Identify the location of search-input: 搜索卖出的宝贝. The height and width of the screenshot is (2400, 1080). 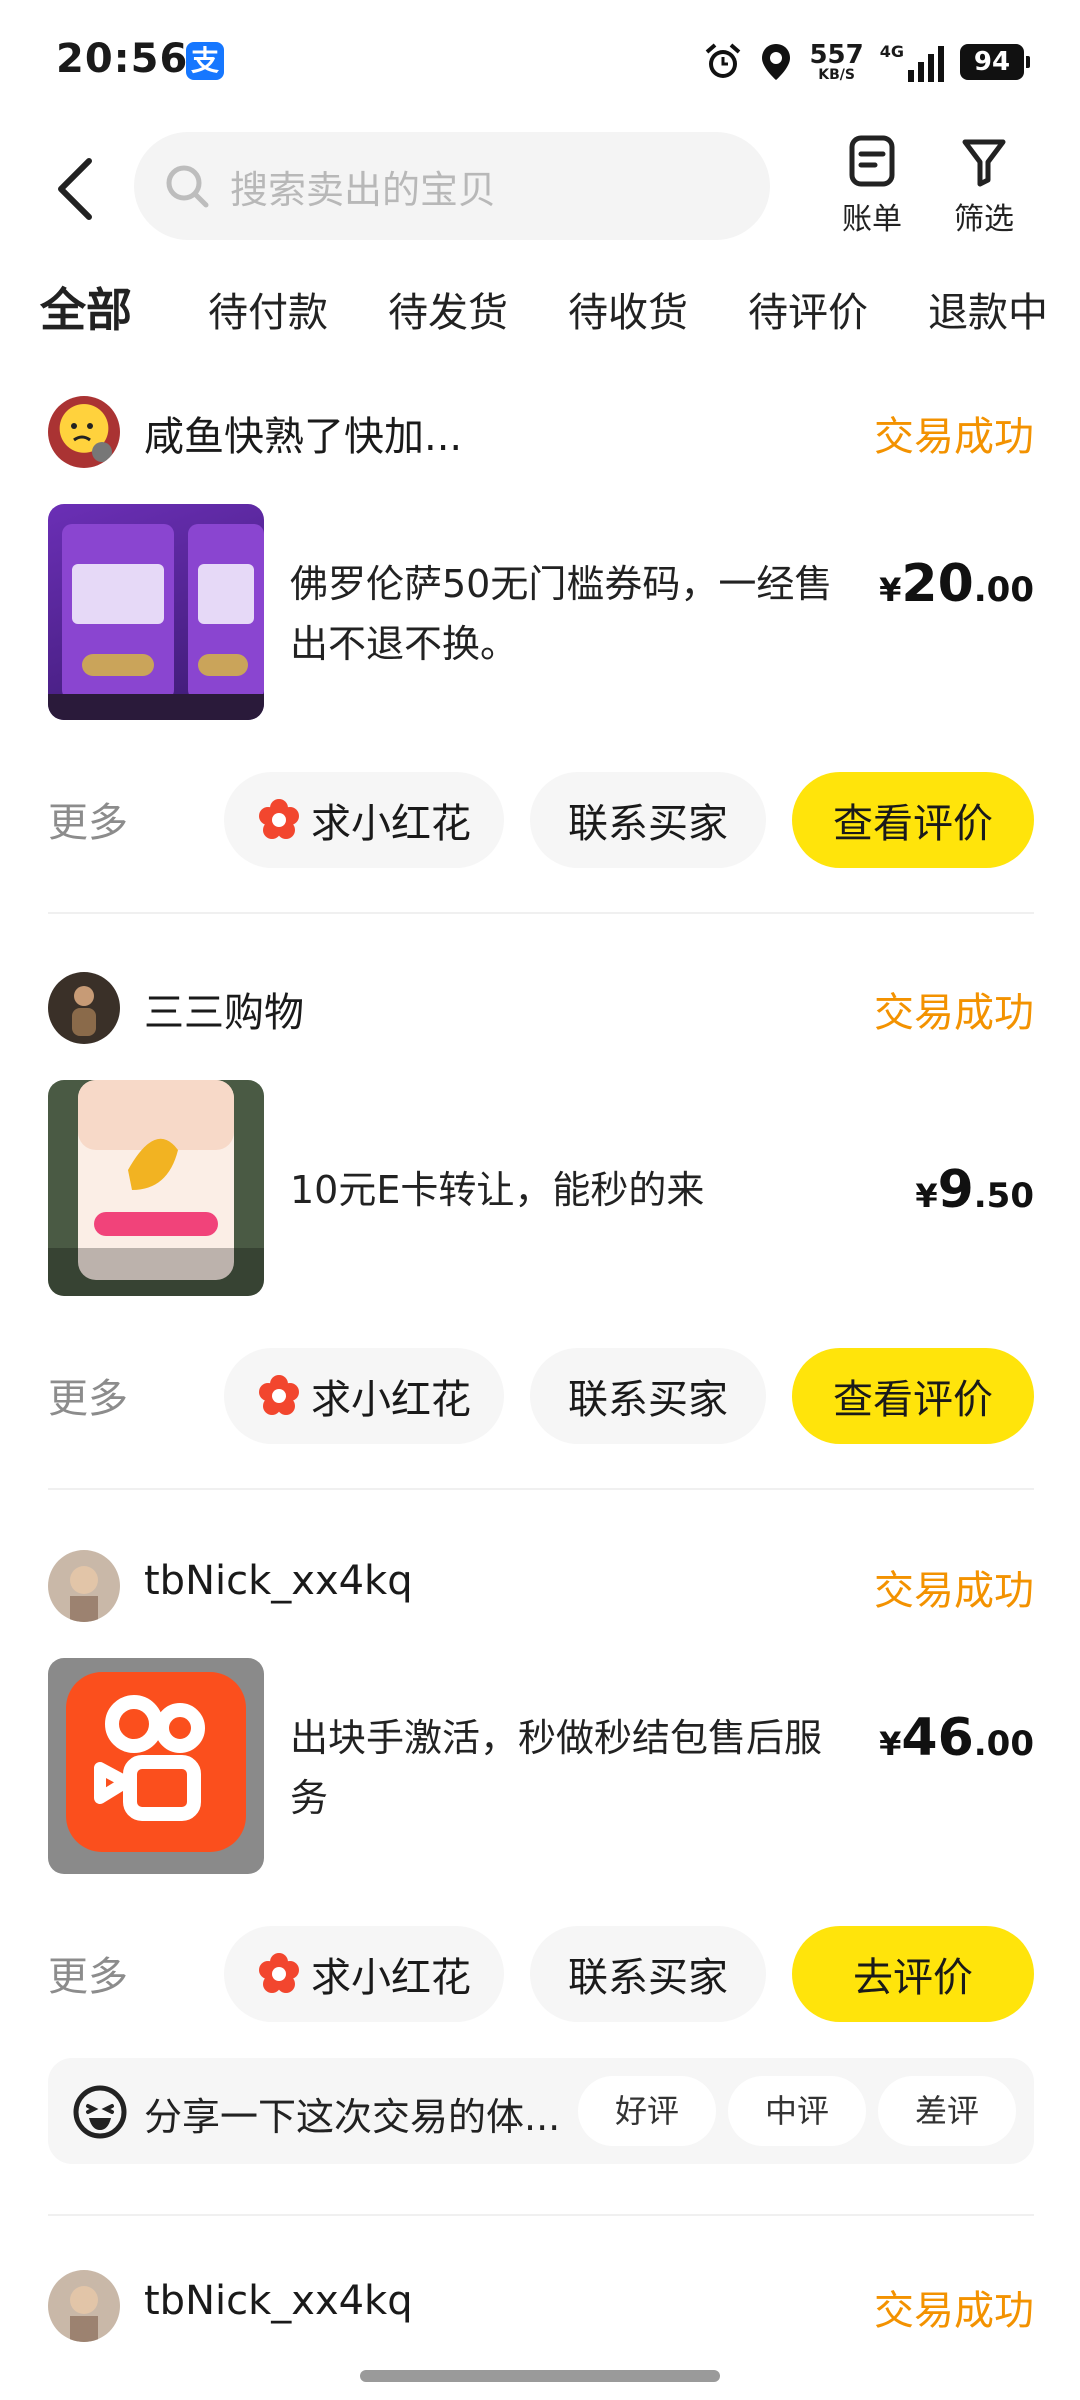
(452, 186).